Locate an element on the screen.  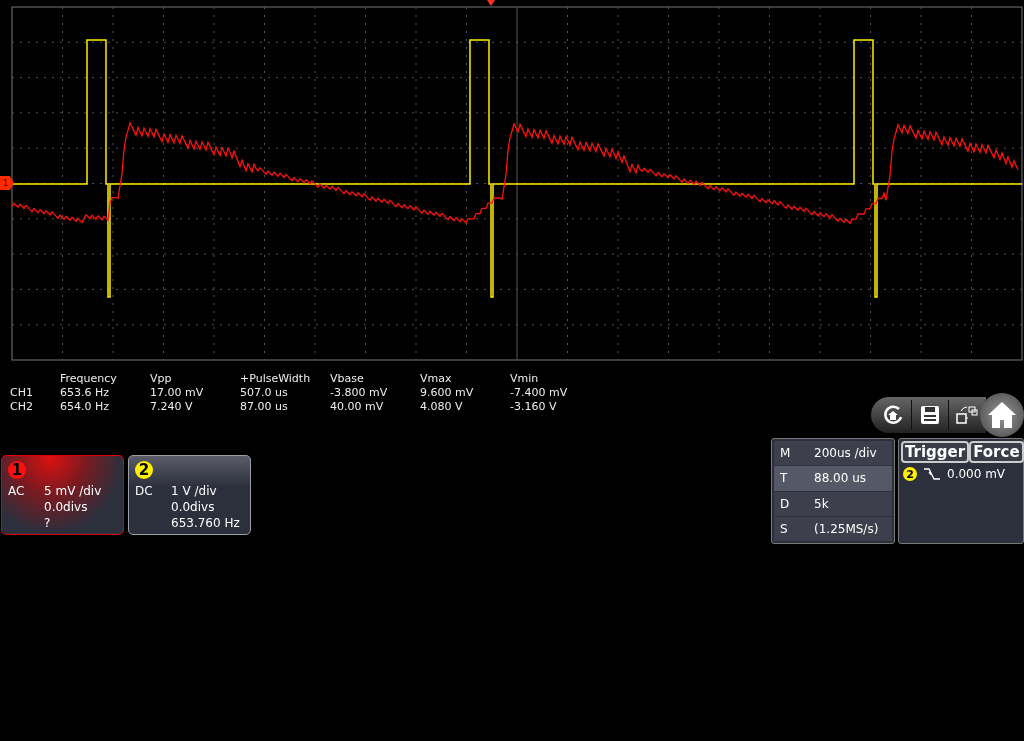
measurement-value: 507.0 us is located at coordinates (264, 393).